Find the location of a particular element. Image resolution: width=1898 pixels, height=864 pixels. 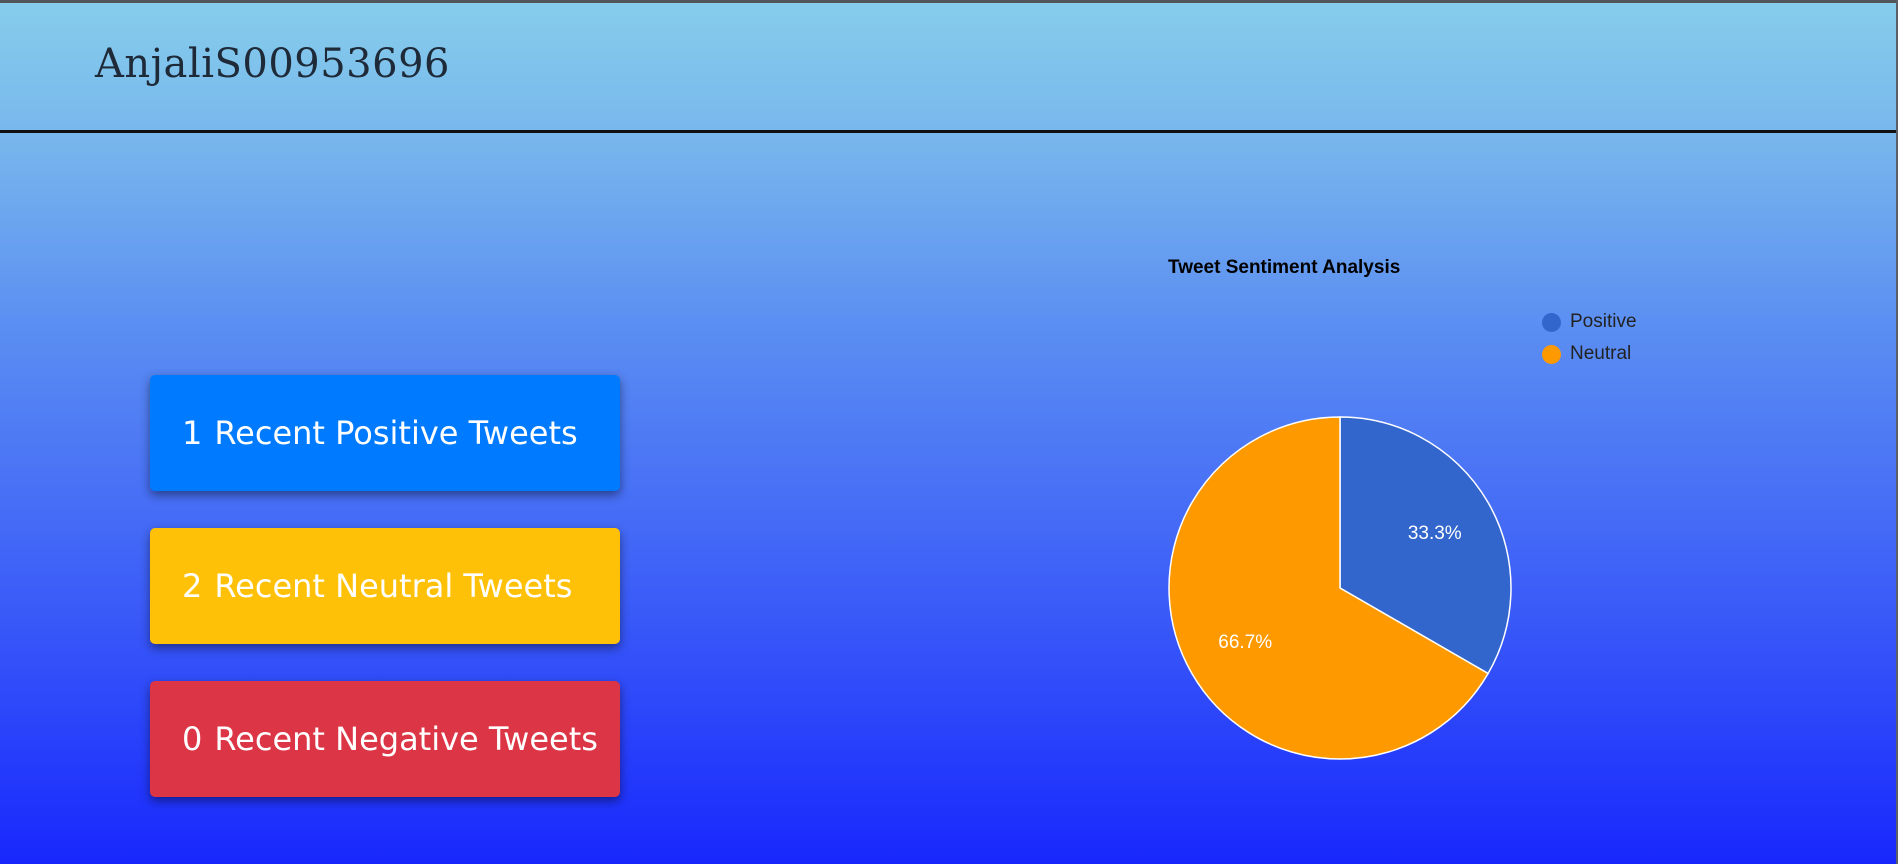

legend-dot-positive is located at coordinates (1551, 322).